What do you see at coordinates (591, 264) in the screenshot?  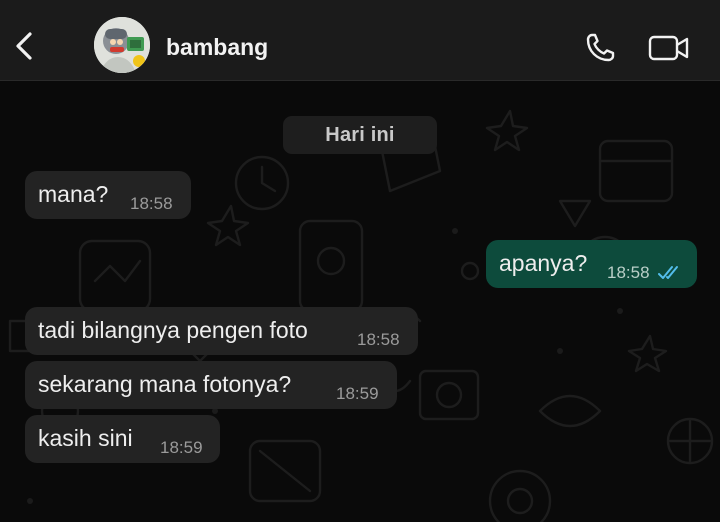 I see `message-bubble-outgoing: apanya? 18:58` at bounding box center [591, 264].